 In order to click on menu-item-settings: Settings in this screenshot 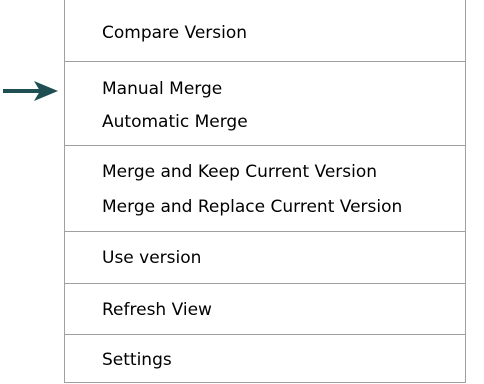, I will do `click(137, 360)`.